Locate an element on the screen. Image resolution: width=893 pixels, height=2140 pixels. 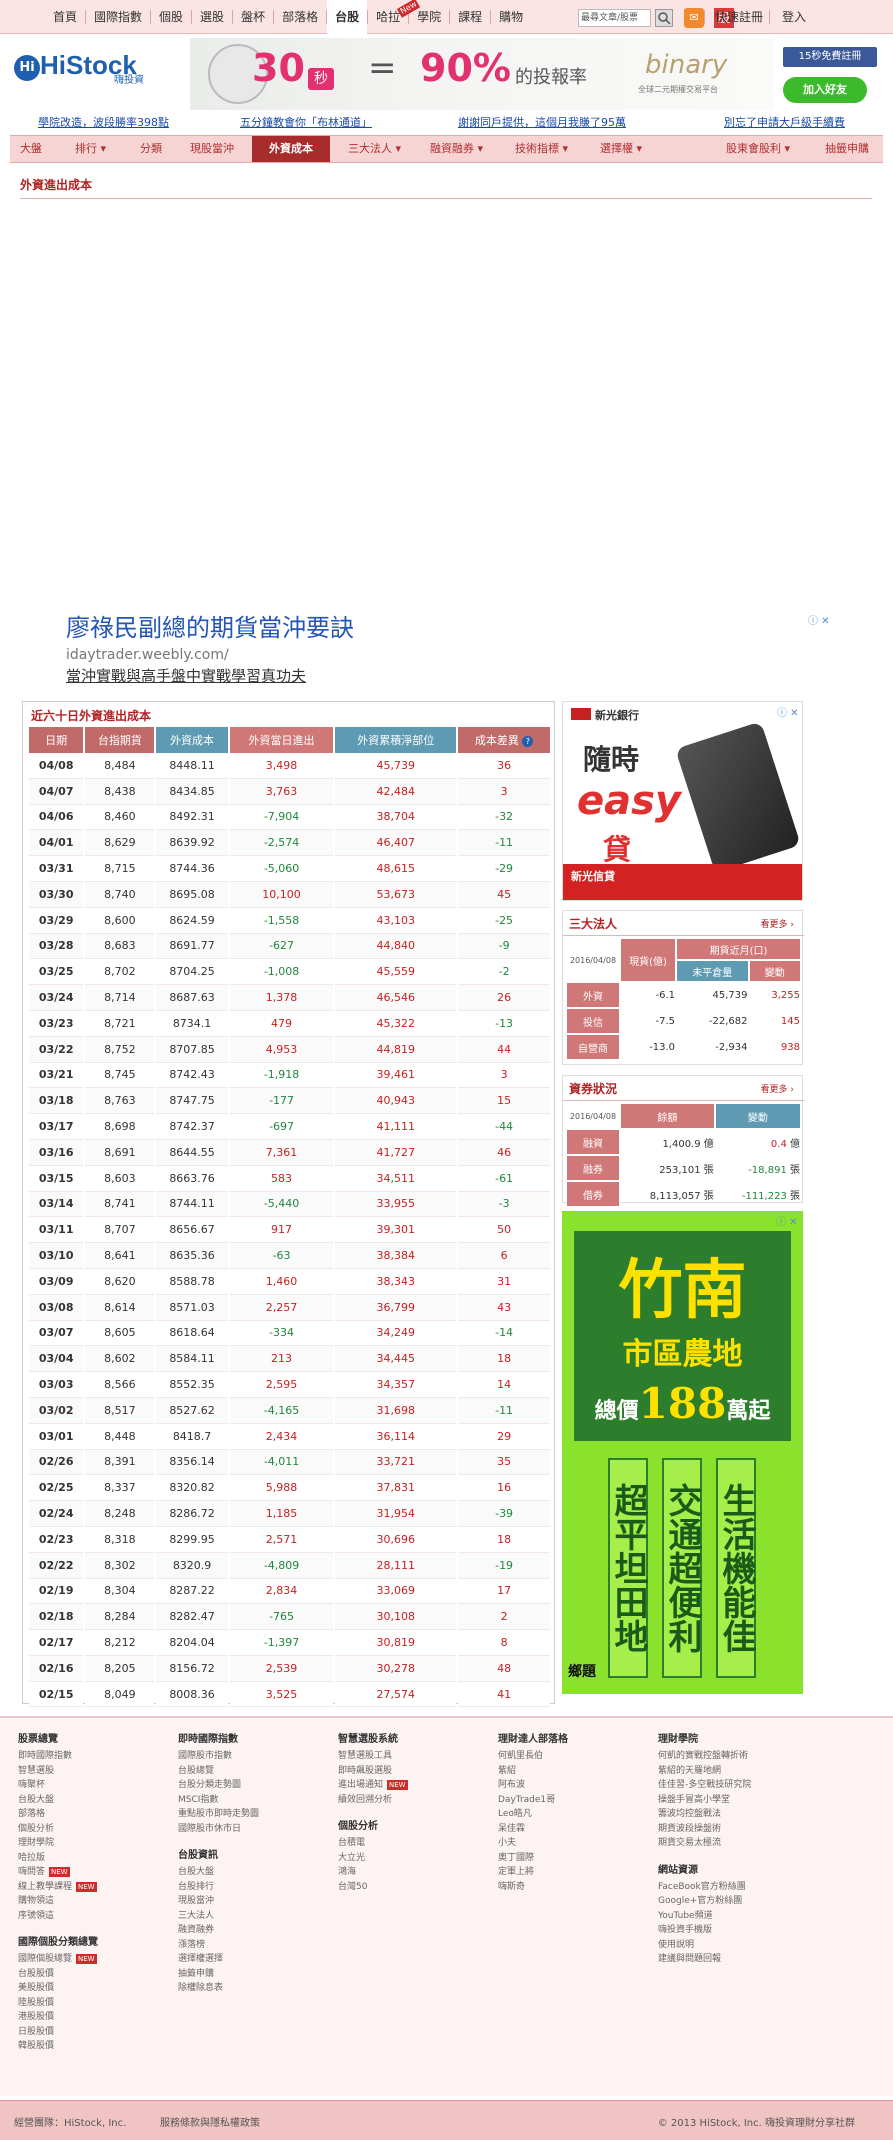
footer-link: 嗨問答 NEW is located at coordinates (58, 1872).